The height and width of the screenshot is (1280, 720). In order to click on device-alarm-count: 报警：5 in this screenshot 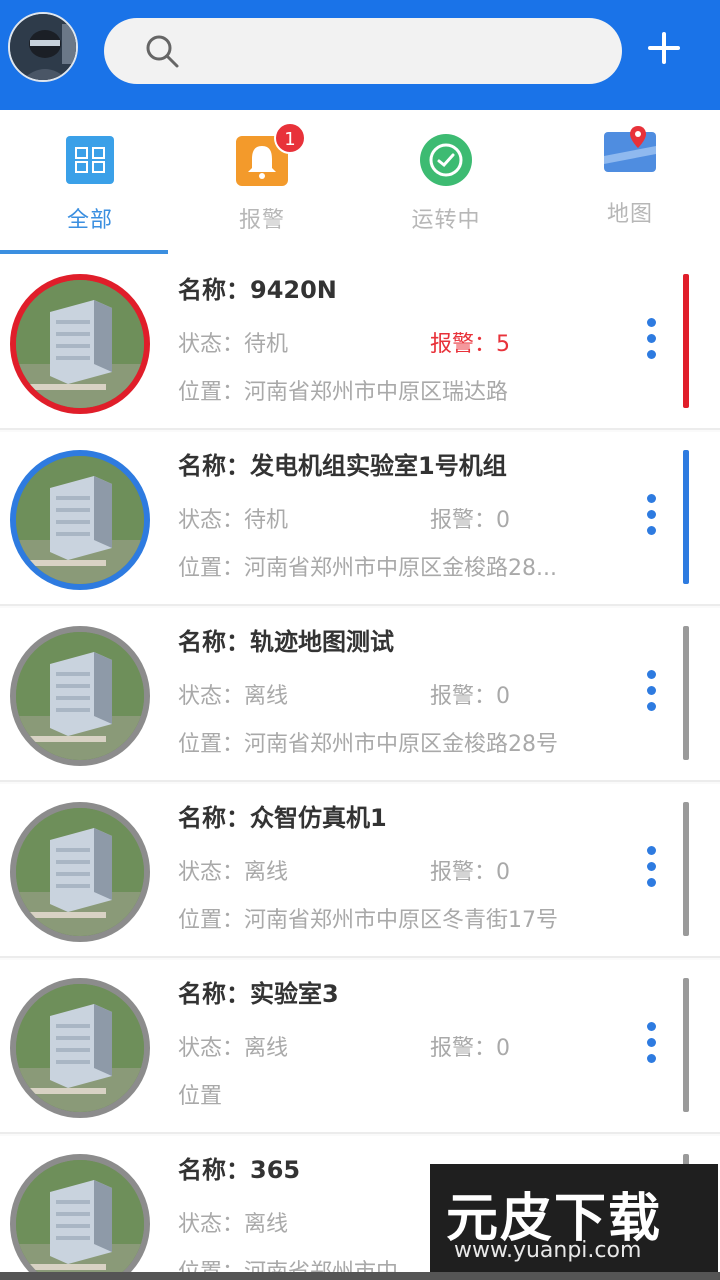, I will do `click(470, 344)`.